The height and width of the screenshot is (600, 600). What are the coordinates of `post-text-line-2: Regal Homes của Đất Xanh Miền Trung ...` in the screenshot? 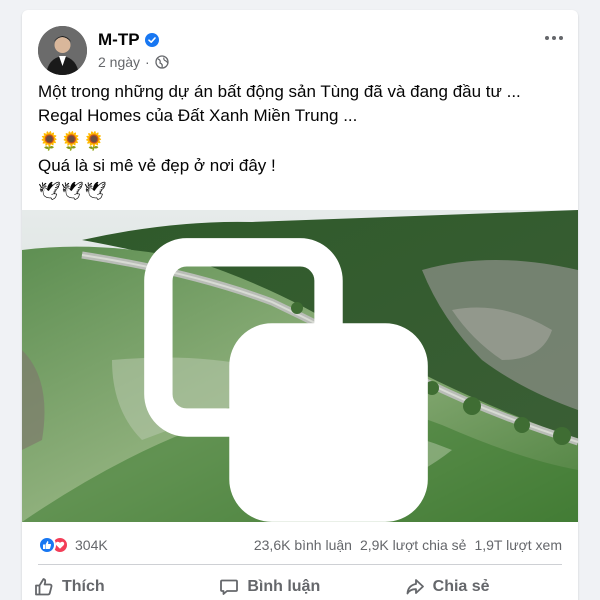 It's located at (198, 115).